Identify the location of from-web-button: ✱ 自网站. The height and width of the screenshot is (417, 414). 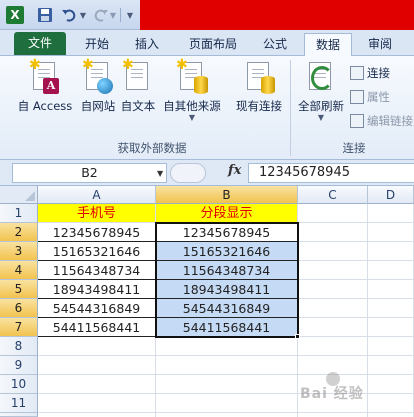
(98, 86).